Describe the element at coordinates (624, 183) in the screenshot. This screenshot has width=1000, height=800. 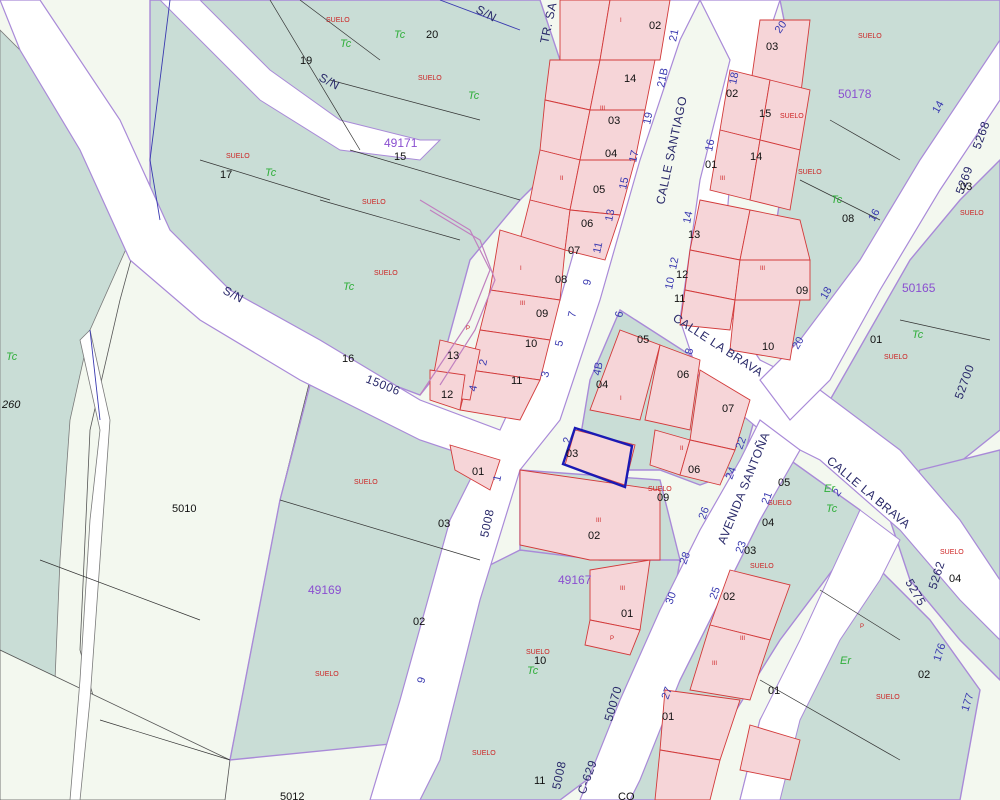
I see `house-number: 15` at that location.